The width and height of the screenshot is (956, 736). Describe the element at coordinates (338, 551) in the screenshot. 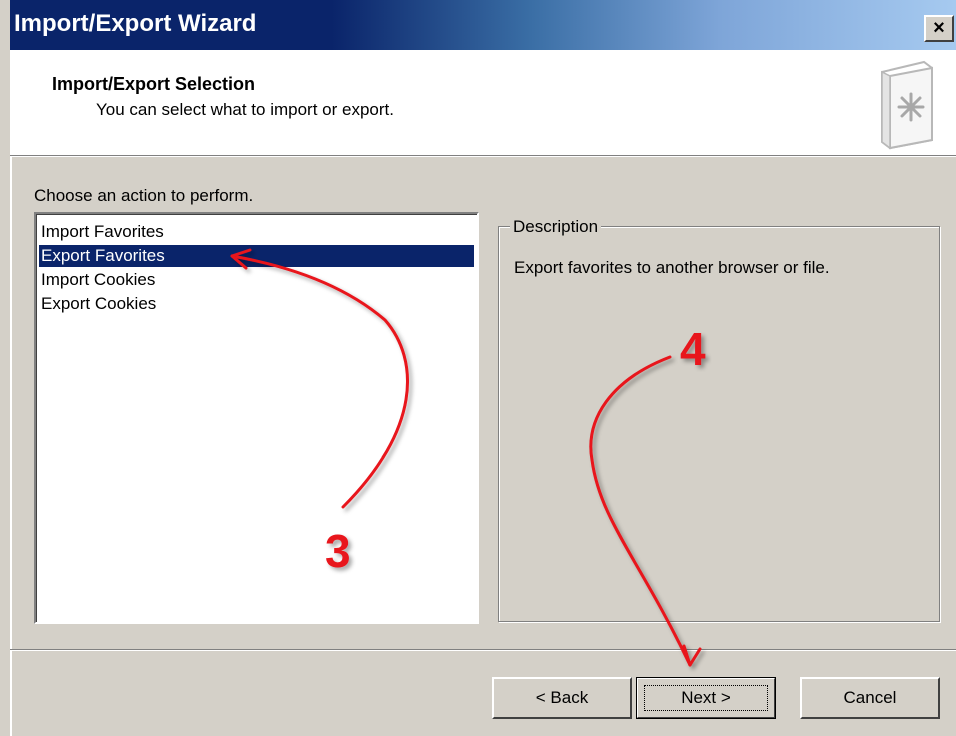

I see `annotation-step-3: 3` at that location.